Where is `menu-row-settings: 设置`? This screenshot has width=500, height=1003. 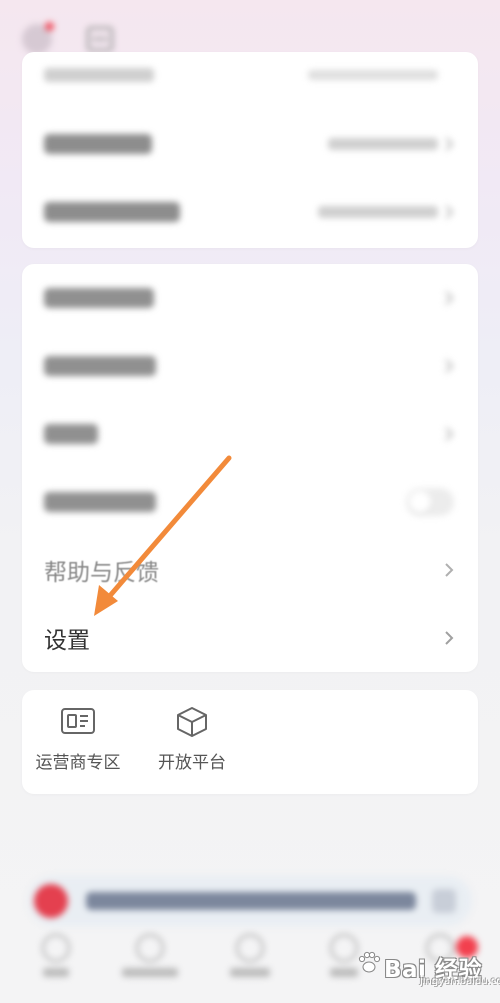
menu-row-settings: 设置 is located at coordinates (250, 638).